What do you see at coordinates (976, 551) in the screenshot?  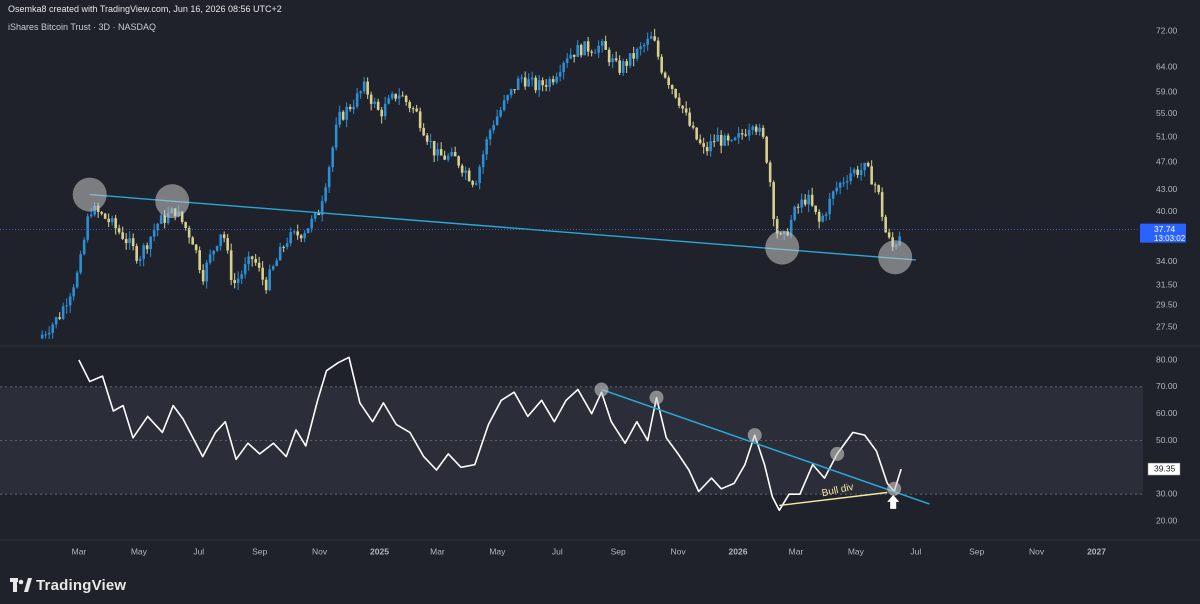 I see `time-tick-label: Sep` at bounding box center [976, 551].